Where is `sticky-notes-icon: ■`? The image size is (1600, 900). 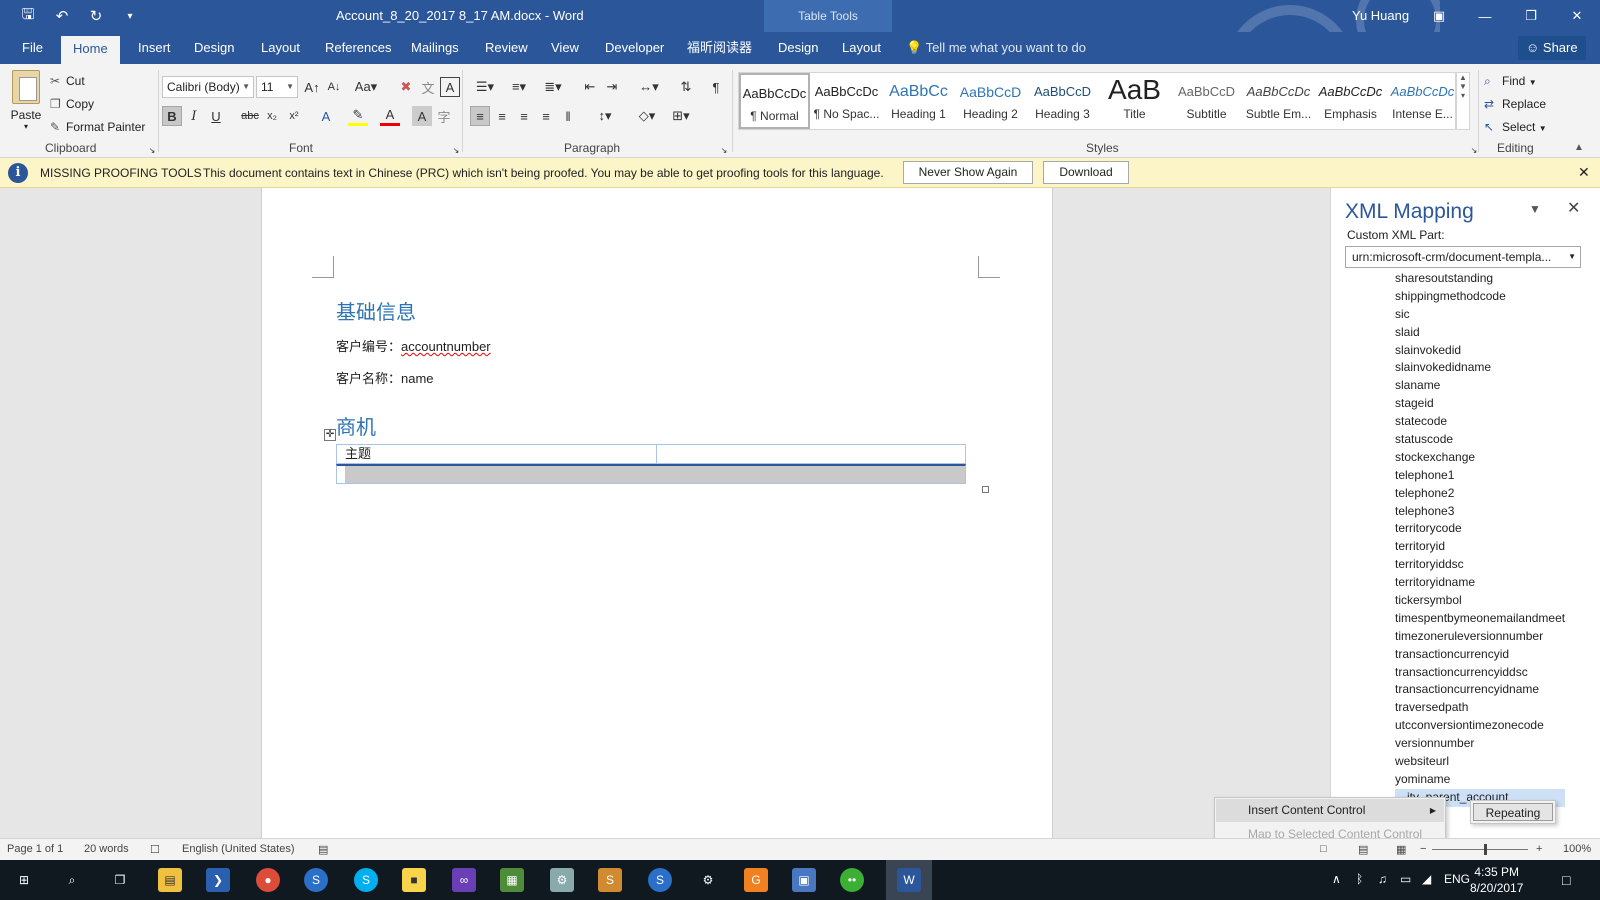 sticky-notes-icon: ■ is located at coordinates (414, 880).